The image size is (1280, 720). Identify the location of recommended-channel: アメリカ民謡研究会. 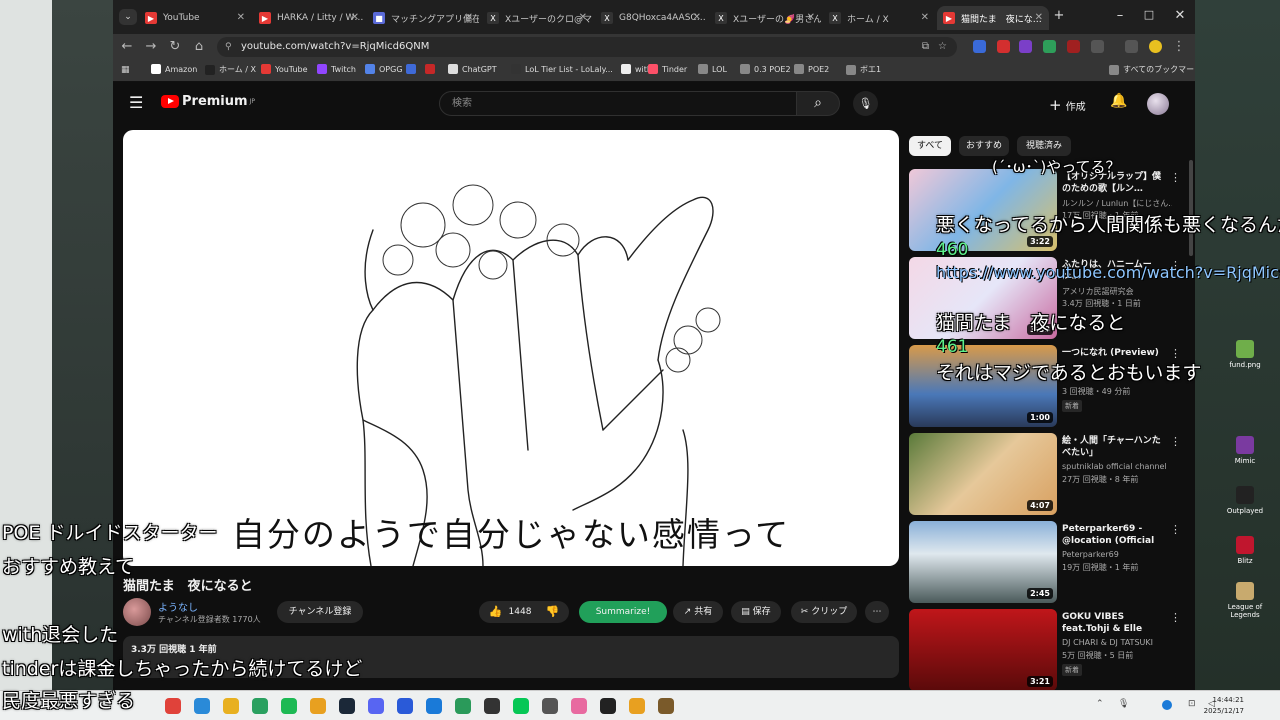
(1117, 291).